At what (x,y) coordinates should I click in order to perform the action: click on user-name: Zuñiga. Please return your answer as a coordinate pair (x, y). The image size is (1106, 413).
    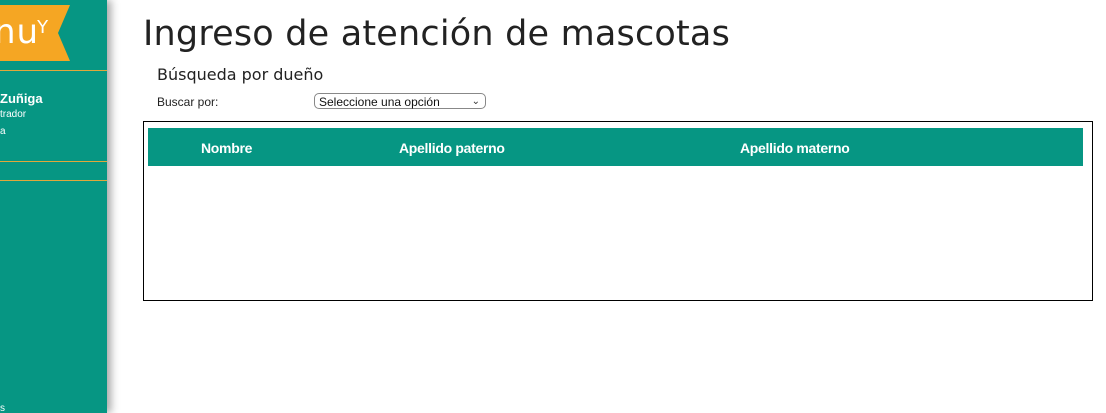
    Looking at the image, I should click on (21, 98).